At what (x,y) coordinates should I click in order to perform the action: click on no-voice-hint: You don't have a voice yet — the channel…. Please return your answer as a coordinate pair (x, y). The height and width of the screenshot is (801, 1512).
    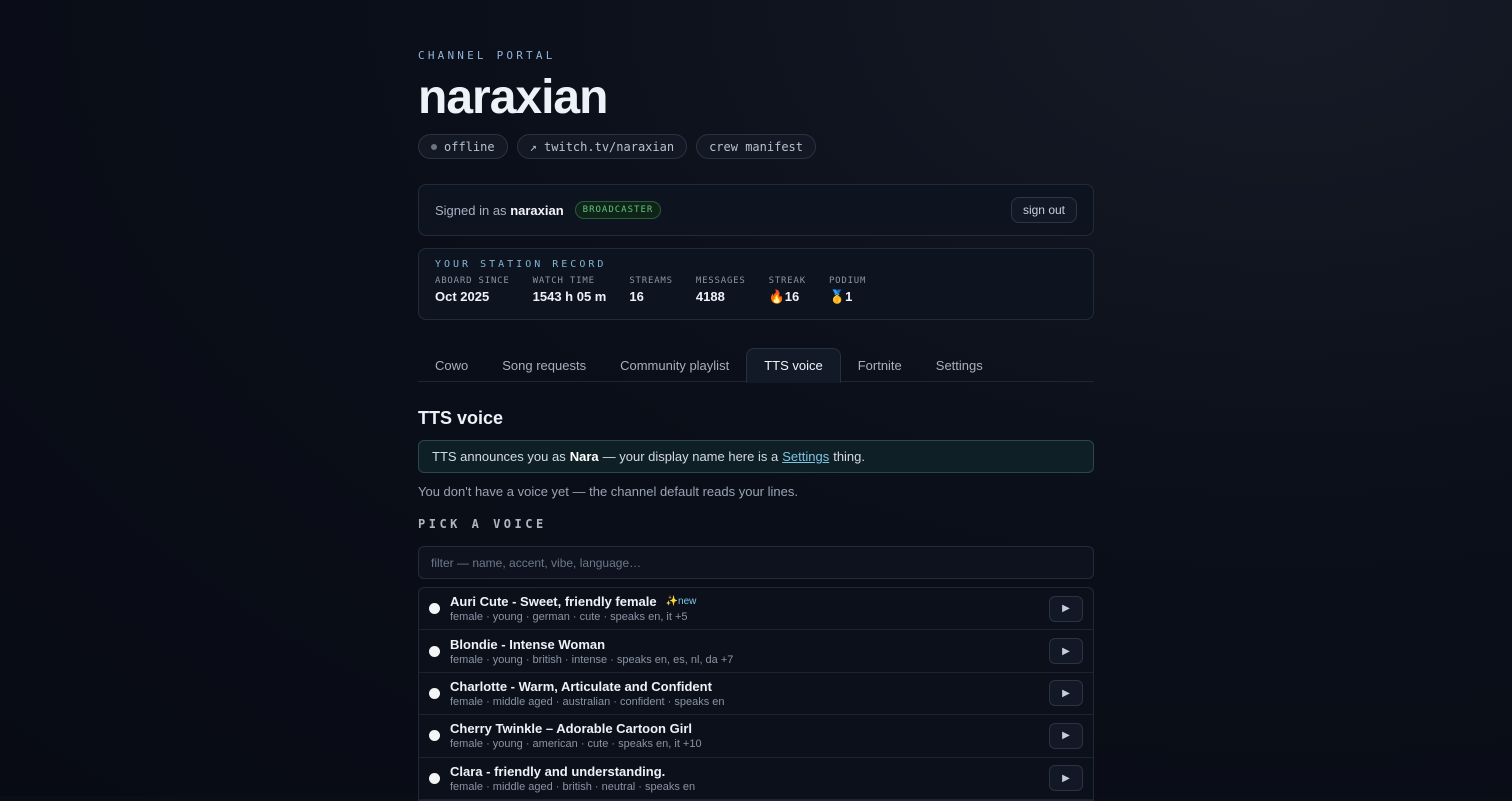
    Looking at the image, I should click on (608, 491).